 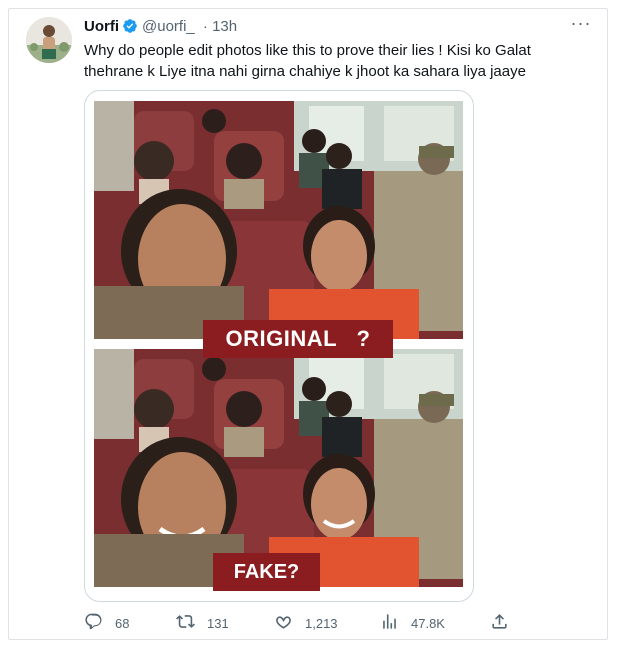 What do you see at coordinates (168, 26) in the screenshot?
I see `handle: @uorfi_` at bounding box center [168, 26].